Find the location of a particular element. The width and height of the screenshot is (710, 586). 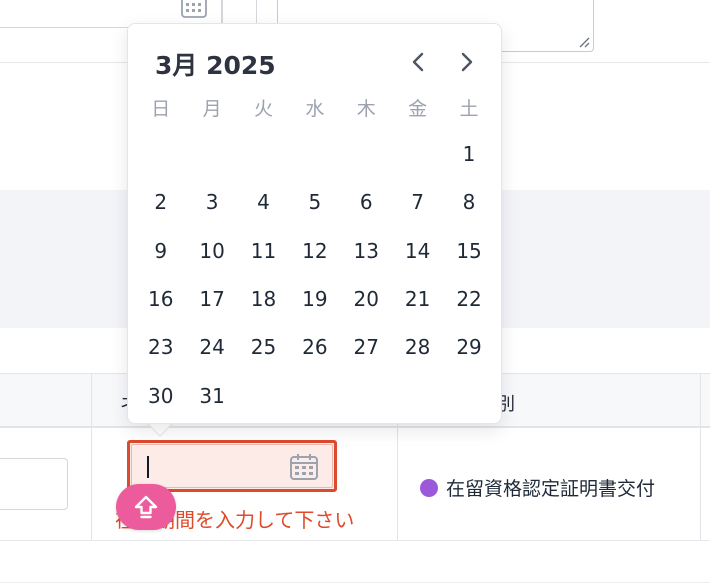

day-cell: 4 is located at coordinates (263, 202).